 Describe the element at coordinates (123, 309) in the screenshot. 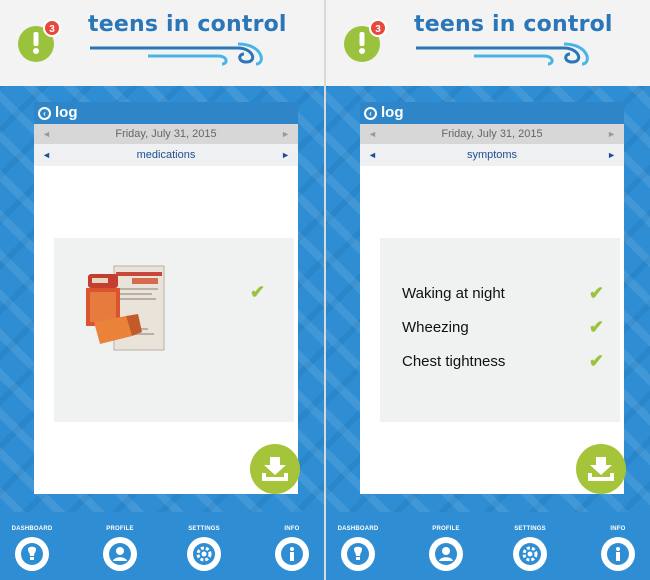

I see `inhaler-with-box-icon` at that location.